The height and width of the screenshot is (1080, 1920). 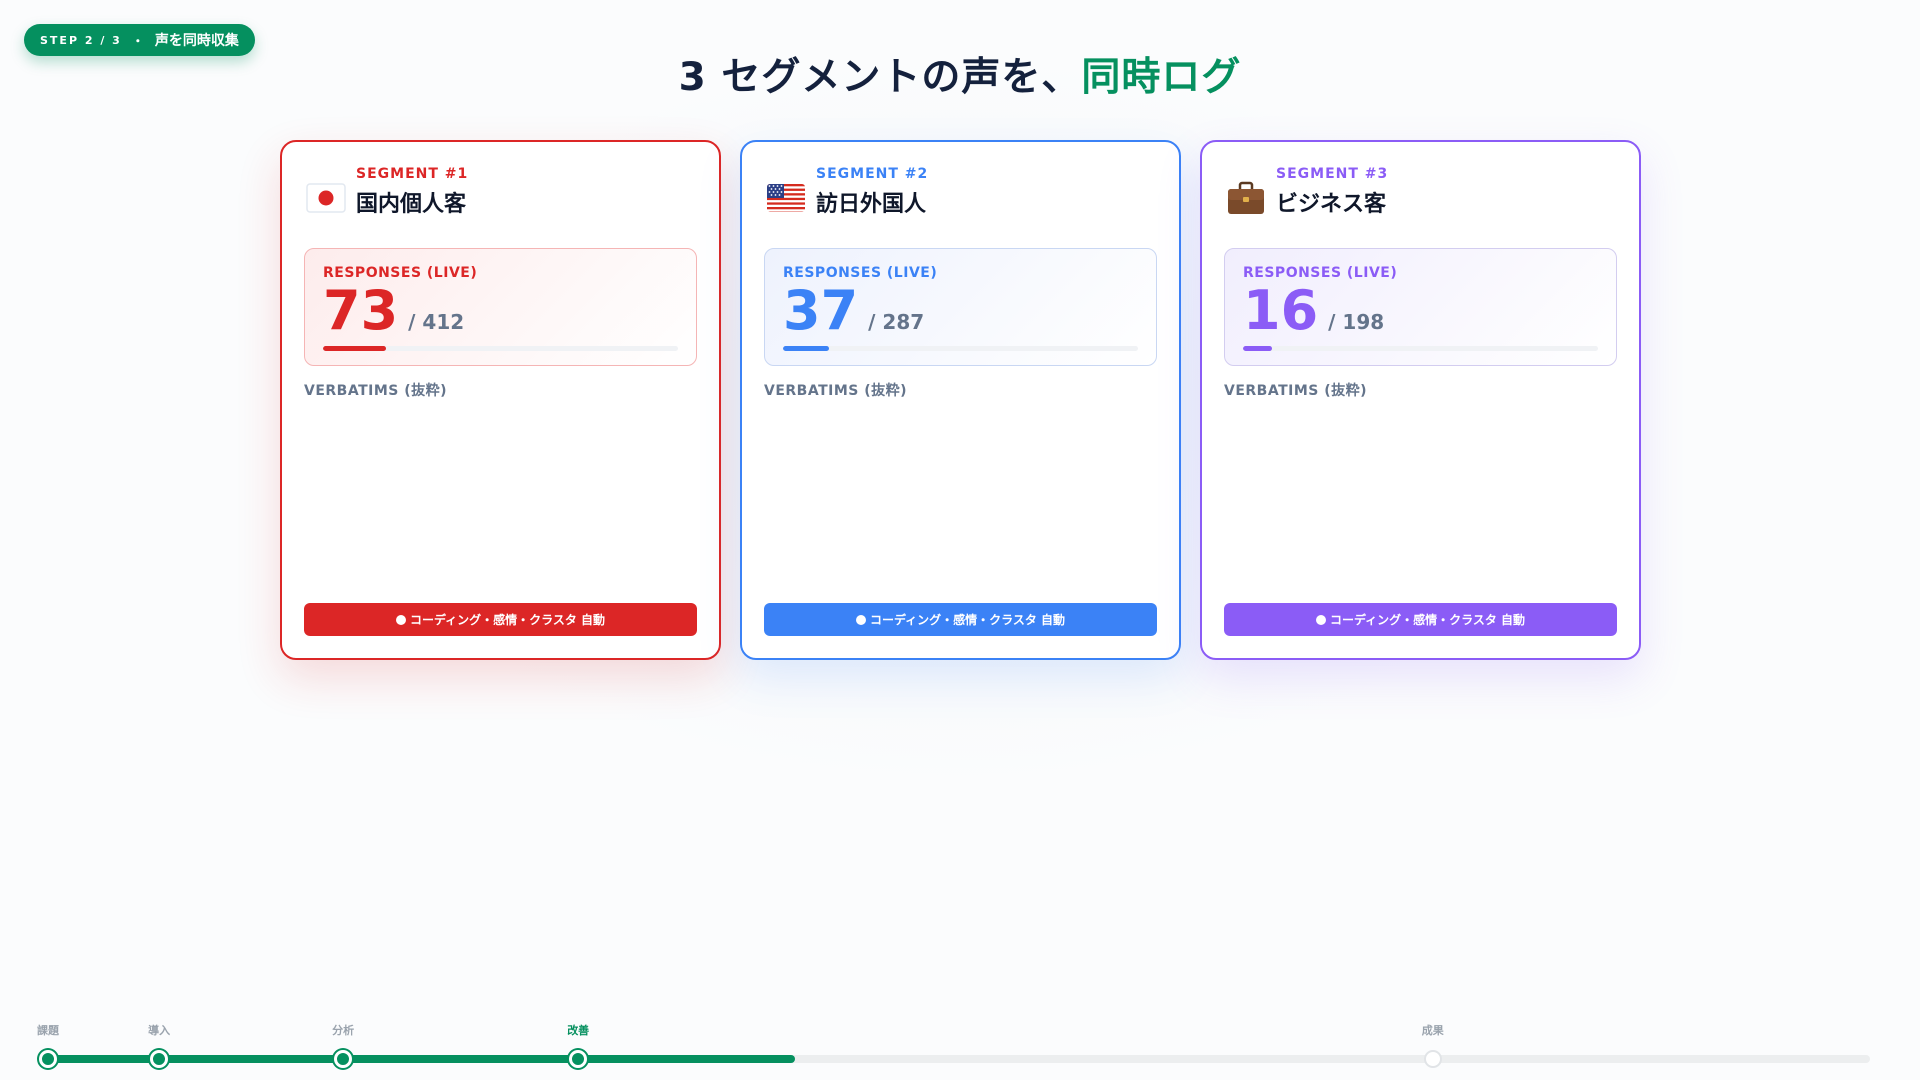 I want to click on segment-number: SEGMENT #1, so click(x=412, y=174).